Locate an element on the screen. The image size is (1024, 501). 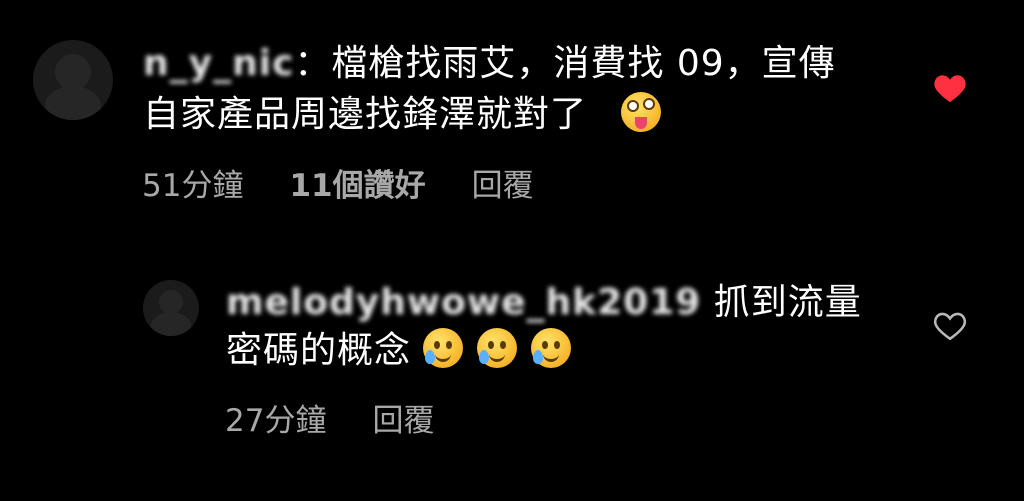
comment-body-line2: 密碼的概念 is located at coordinates (319, 350).